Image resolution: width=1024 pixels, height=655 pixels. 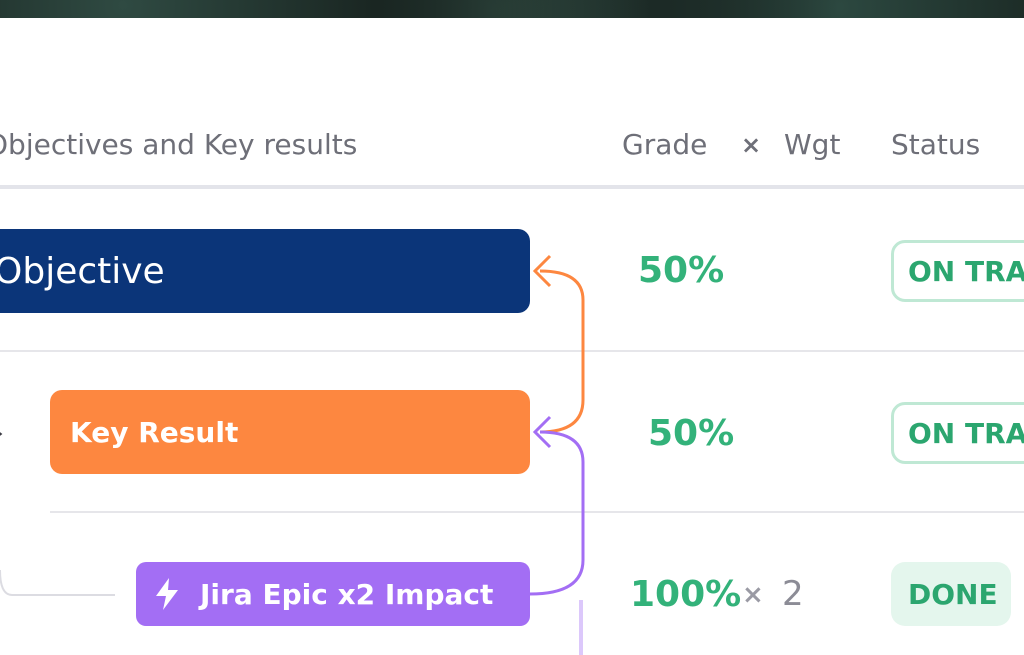 I want to click on link-arrows, so click(x=557, y=454).